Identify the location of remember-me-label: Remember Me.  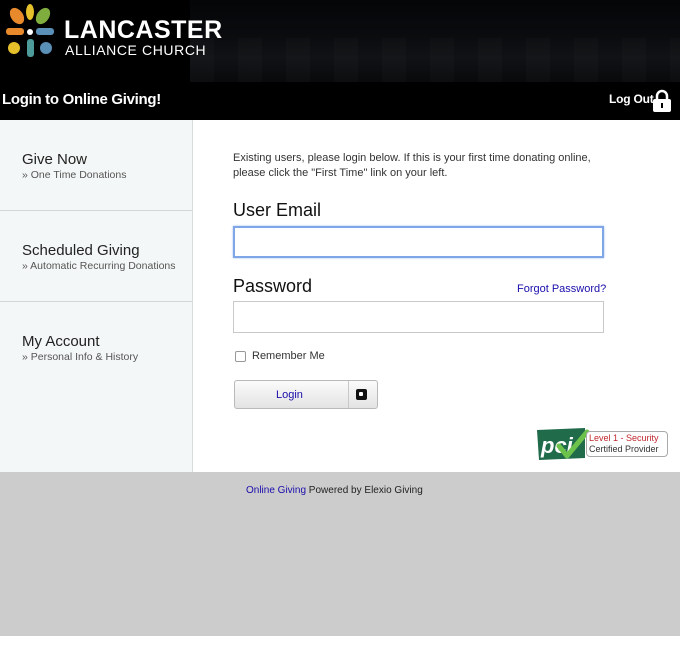
(288, 356).